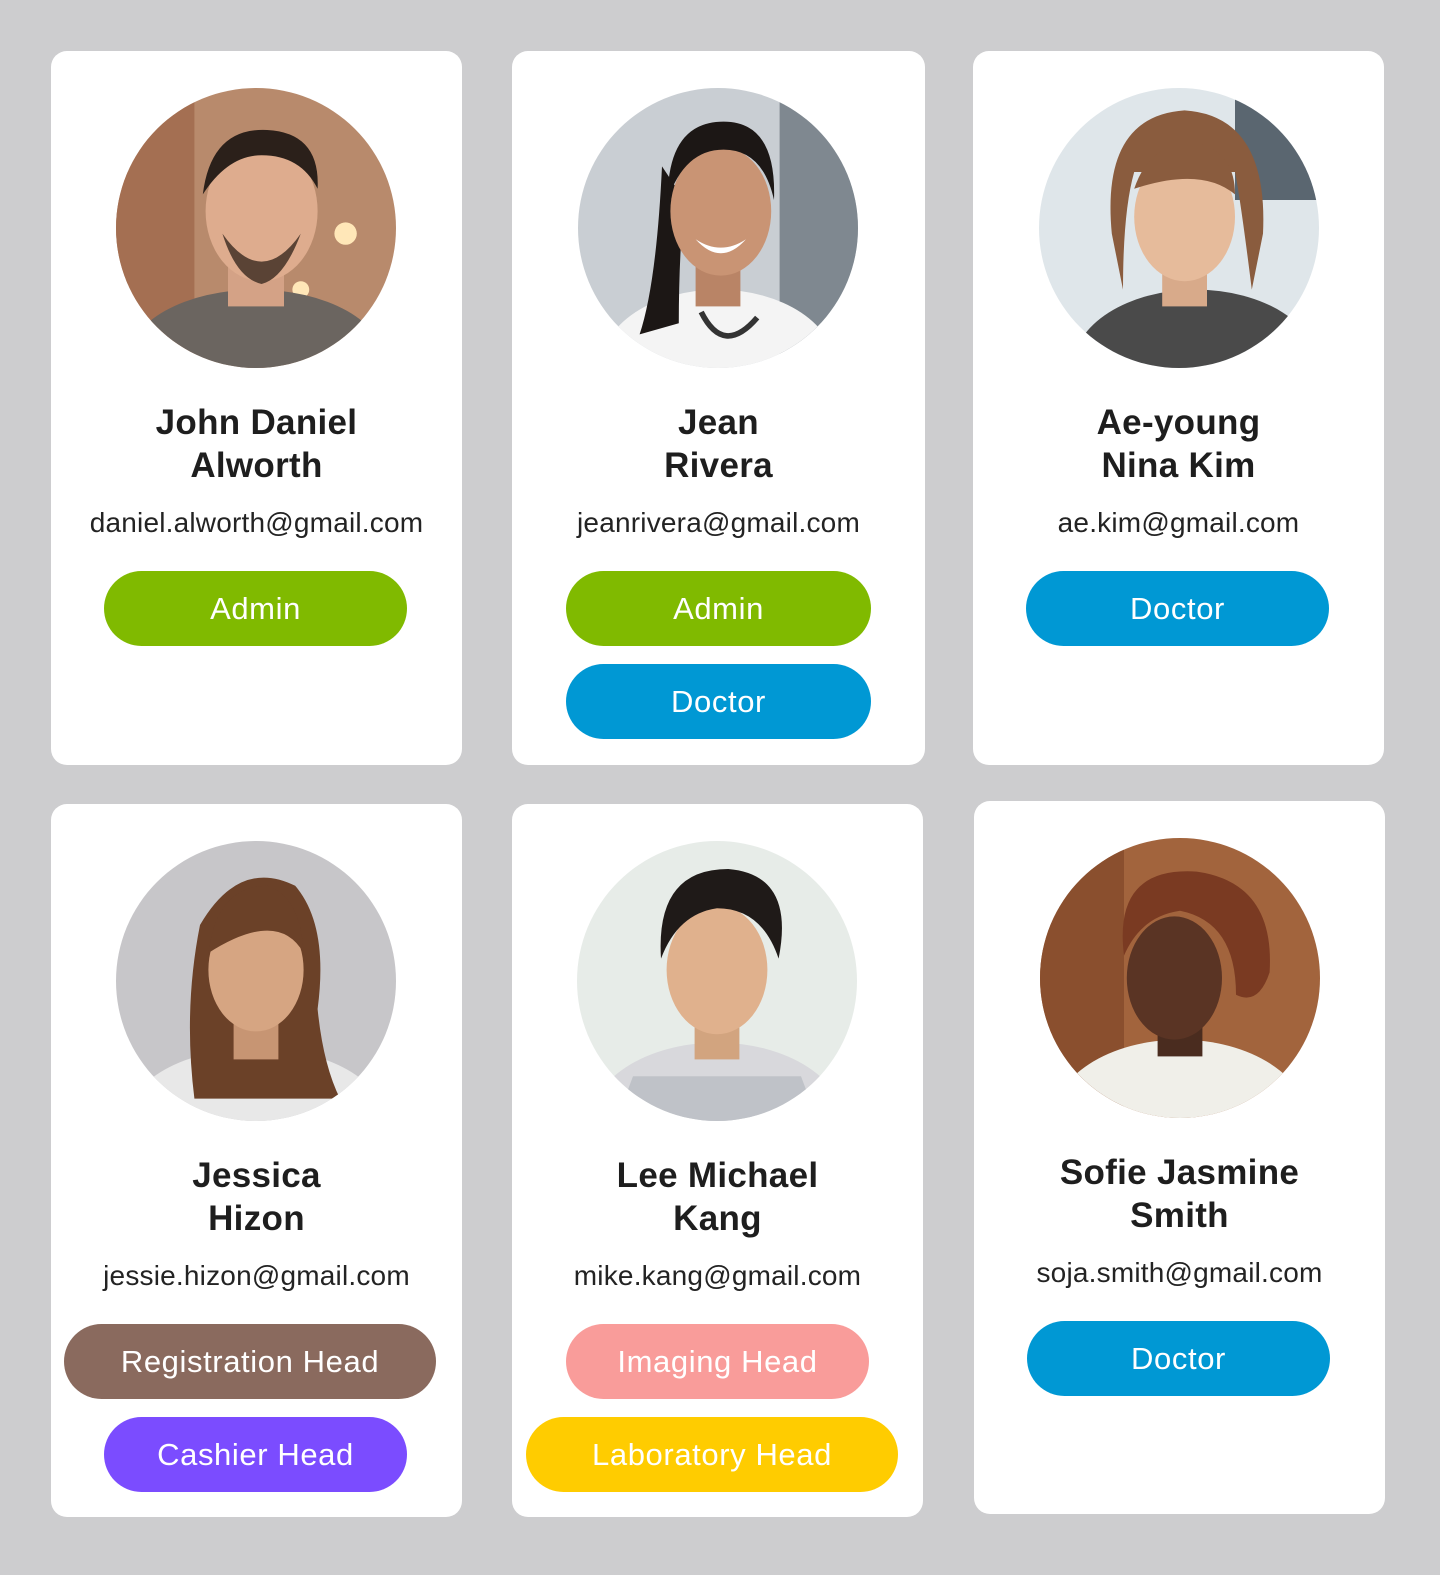 The height and width of the screenshot is (1575, 1440). What do you see at coordinates (717, 1361) in the screenshot?
I see `role-badge-imaging-head: Imaging Head` at bounding box center [717, 1361].